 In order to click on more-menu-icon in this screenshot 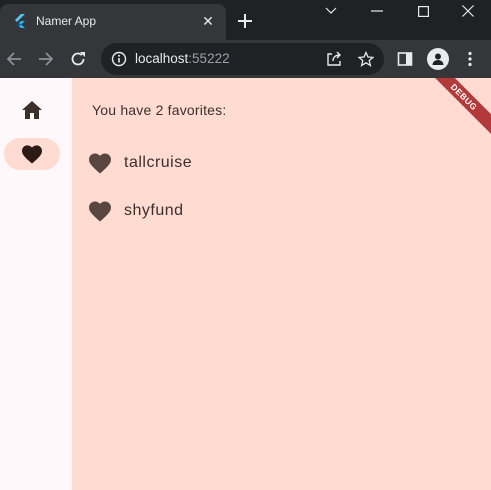, I will do `click(470, 59)`.